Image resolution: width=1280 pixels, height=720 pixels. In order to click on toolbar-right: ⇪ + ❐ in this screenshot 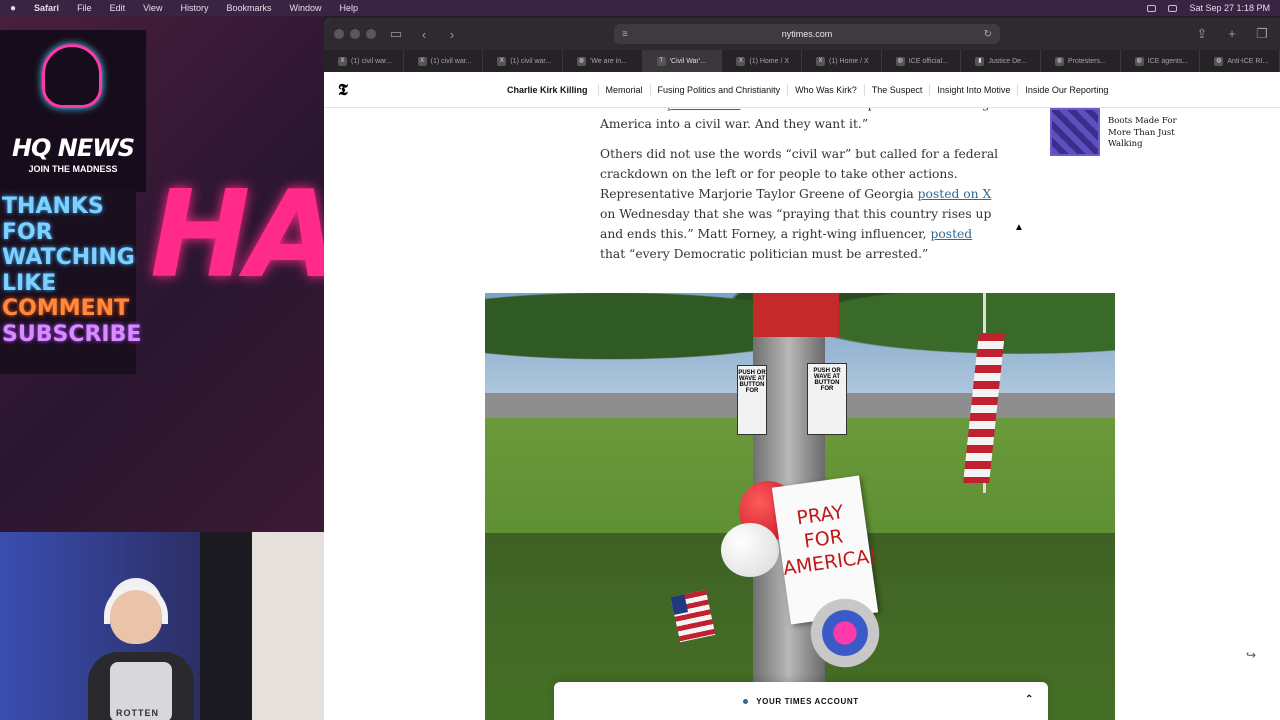, I will do `click(1232, 34)`.